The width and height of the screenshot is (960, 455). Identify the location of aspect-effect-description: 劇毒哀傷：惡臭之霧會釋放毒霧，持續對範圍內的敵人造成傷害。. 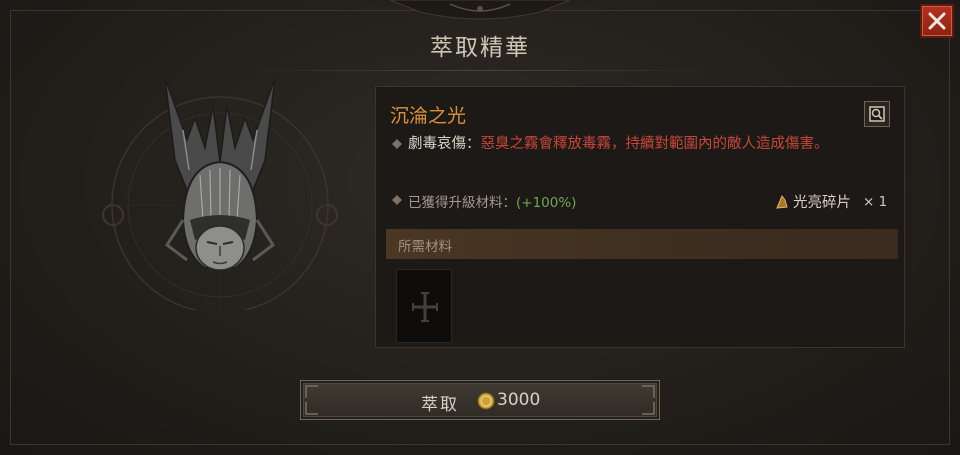
(650, 144).